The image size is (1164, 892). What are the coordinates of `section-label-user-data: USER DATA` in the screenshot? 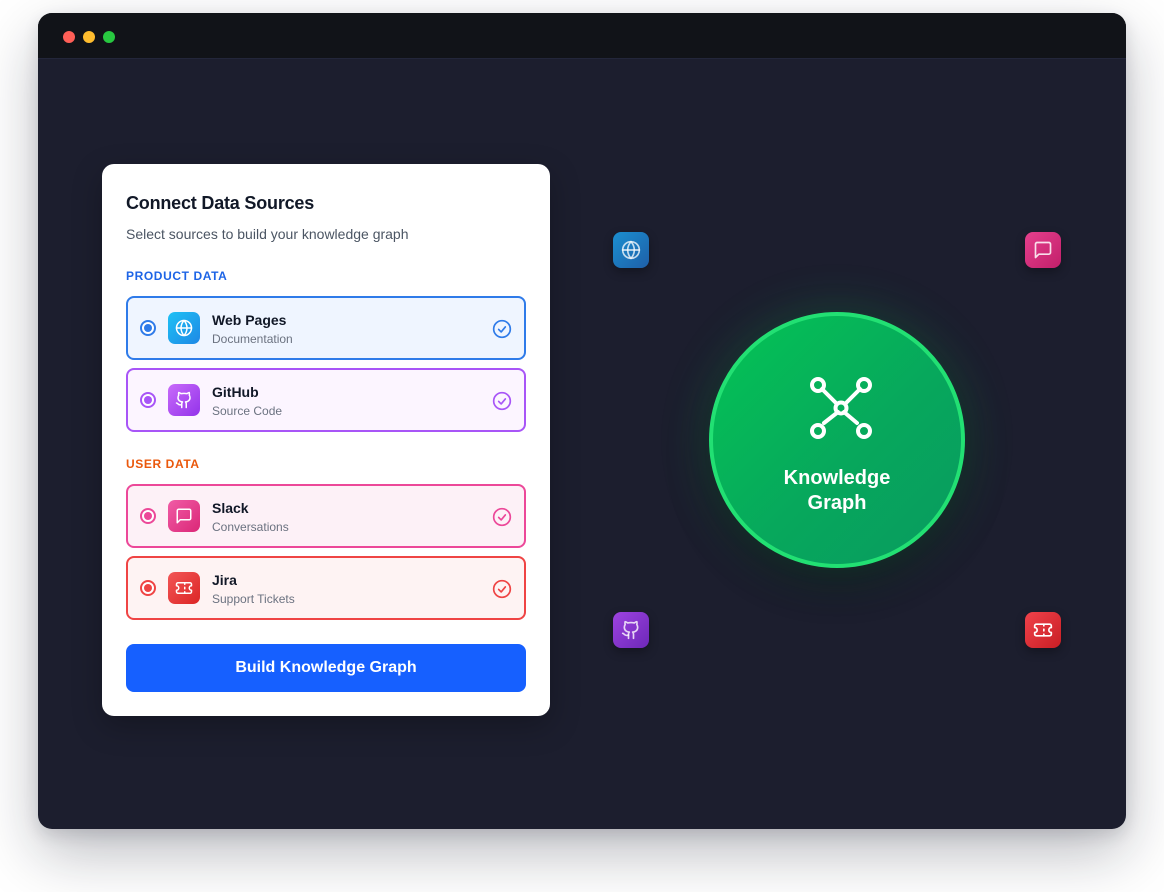 It's located at (163, 464).